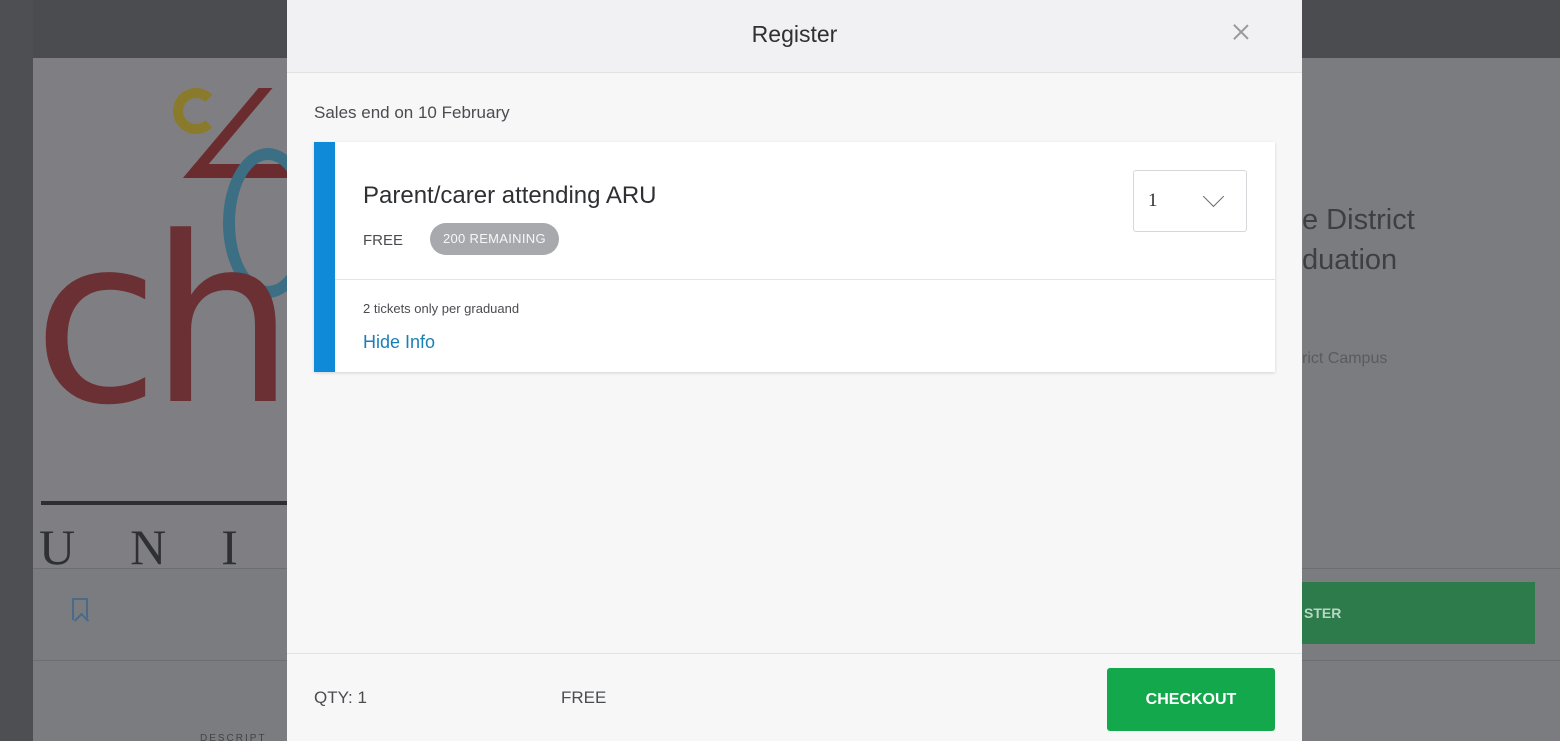 The image size is (1560, 741). Describe the element at coordinates (166, 543) in the screenshot. I see `logo-subtext: UNI` at that location.